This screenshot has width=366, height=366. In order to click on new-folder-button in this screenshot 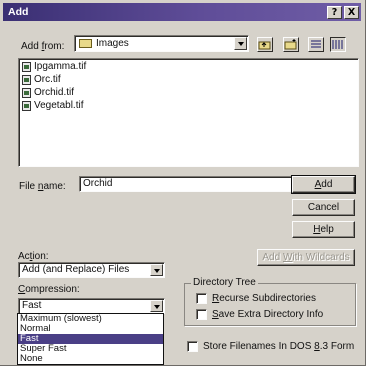, I will do `click(291, 44)`.